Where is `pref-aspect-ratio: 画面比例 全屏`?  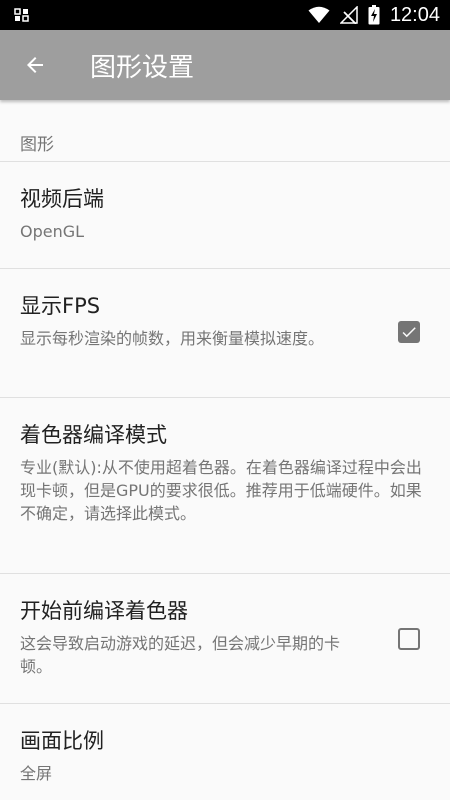 pref-aspect-ratio: 画面比例 全屏 is located at coordinates (225, 752).